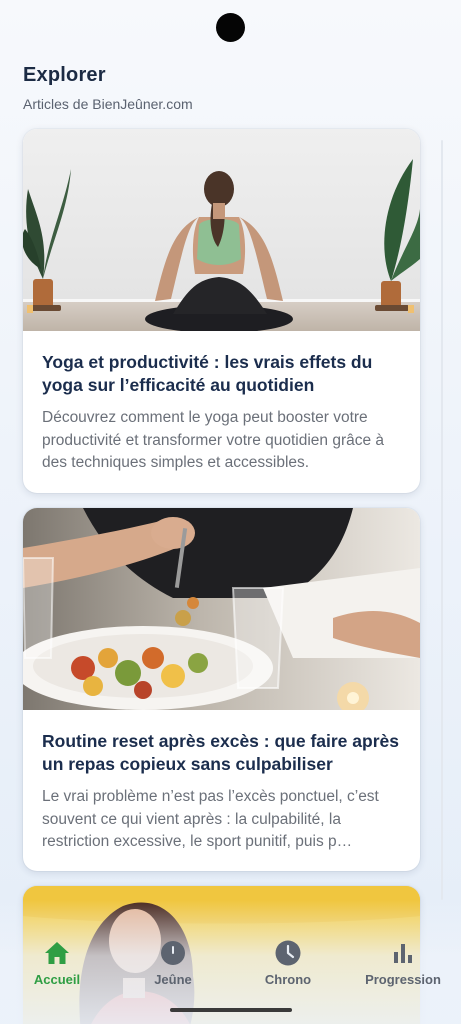 The image size is (461, 1024). I want to click on nav-label: Jeûne, so click(173, 979).